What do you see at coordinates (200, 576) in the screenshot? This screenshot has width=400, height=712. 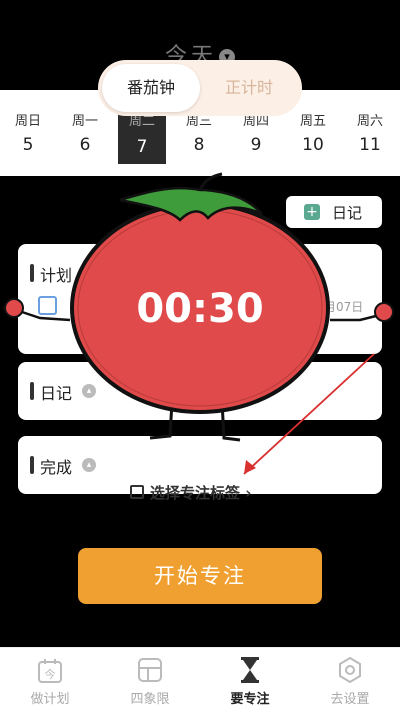 I see `start-focus-button: 开始专注` at bounding box center [200, 576].